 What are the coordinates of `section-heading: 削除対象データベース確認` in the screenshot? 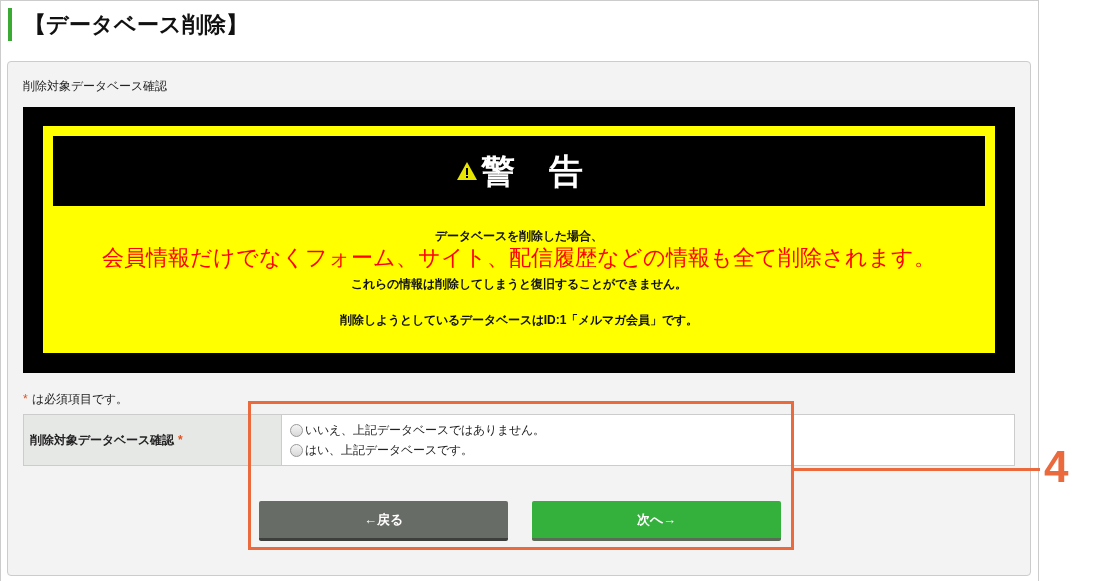 It's located at (95, 86).